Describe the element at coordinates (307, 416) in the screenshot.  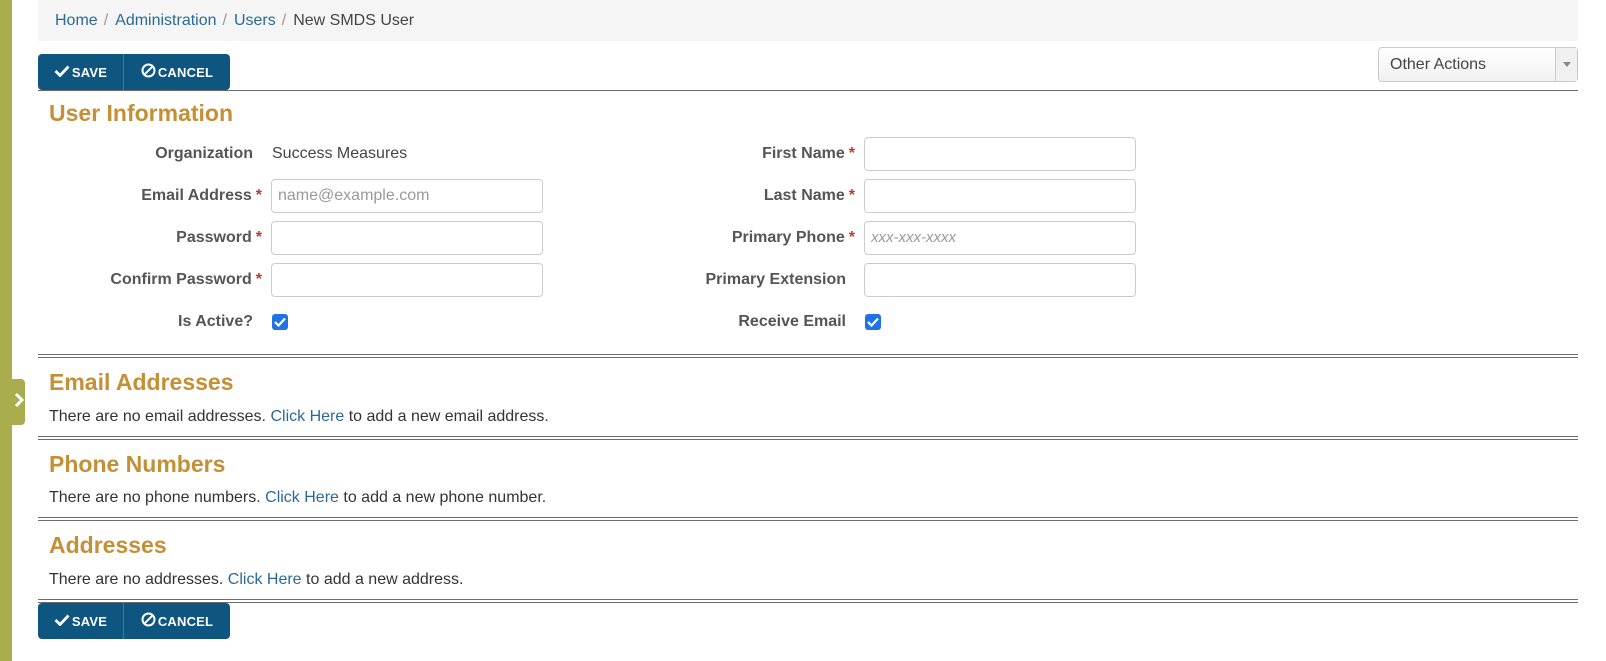
I see `add-email-address-link: Click Here` at that location.